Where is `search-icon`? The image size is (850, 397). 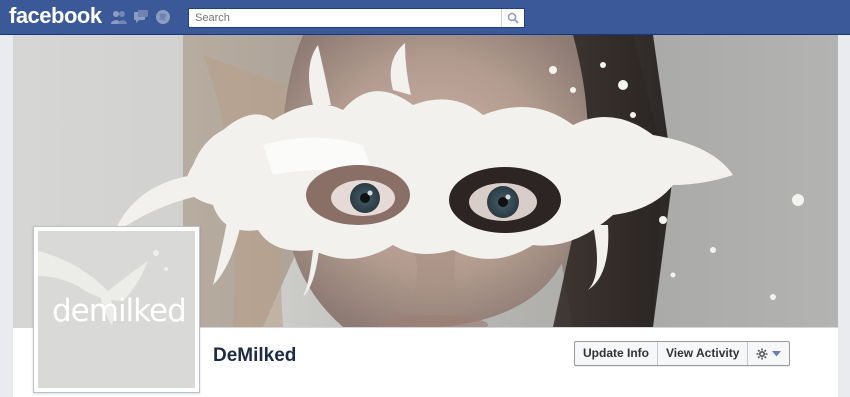
search-icon is located at coordinates (513, 18).